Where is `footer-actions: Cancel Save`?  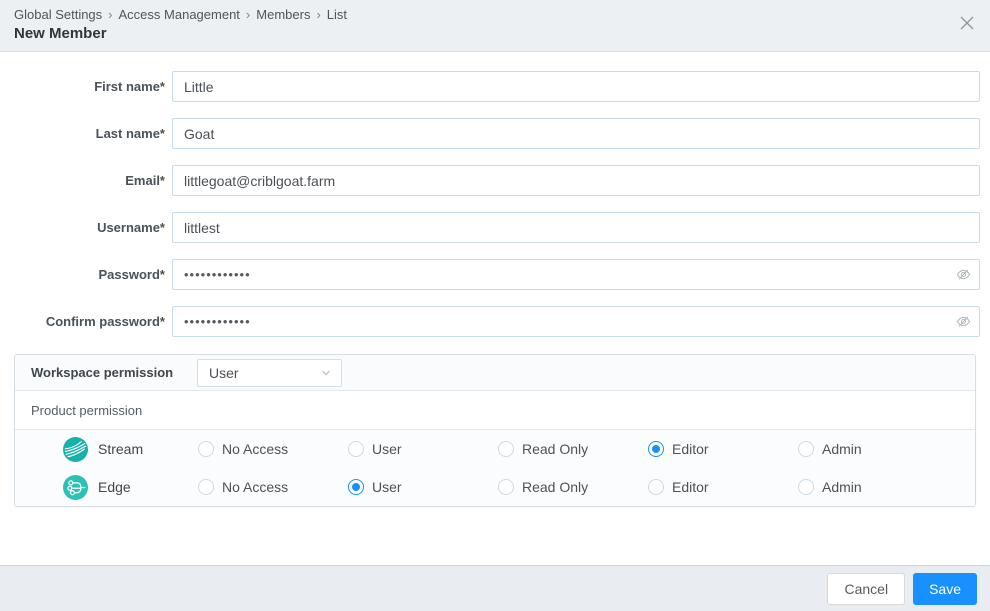 footer-actions: Cancel Save is located at coordinates (495, 588).